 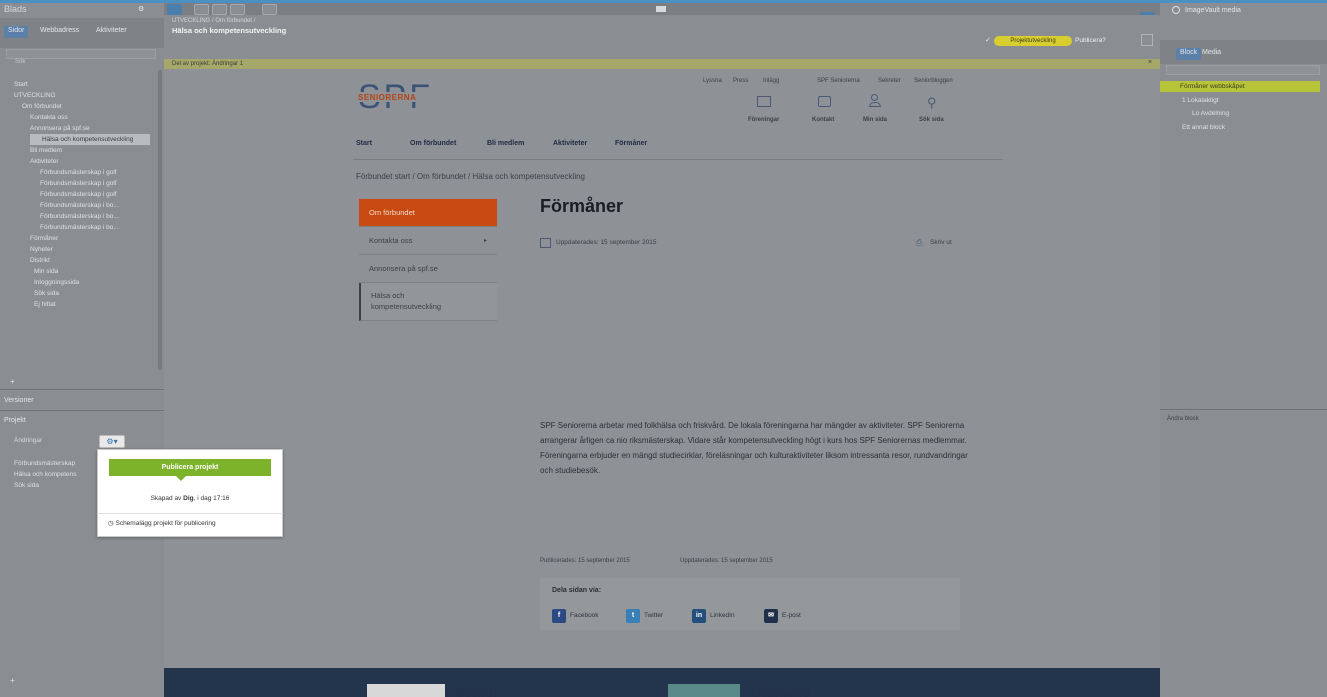 I want to click on tree-item: Om förbundet, so click(x=42, y=106).